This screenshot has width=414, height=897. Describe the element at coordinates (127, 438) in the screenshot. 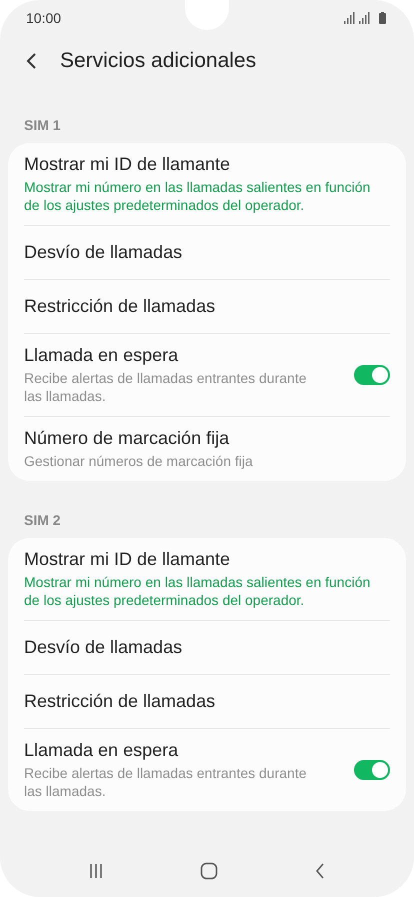

I see `setting-title: Número de marcación fija` at that location.